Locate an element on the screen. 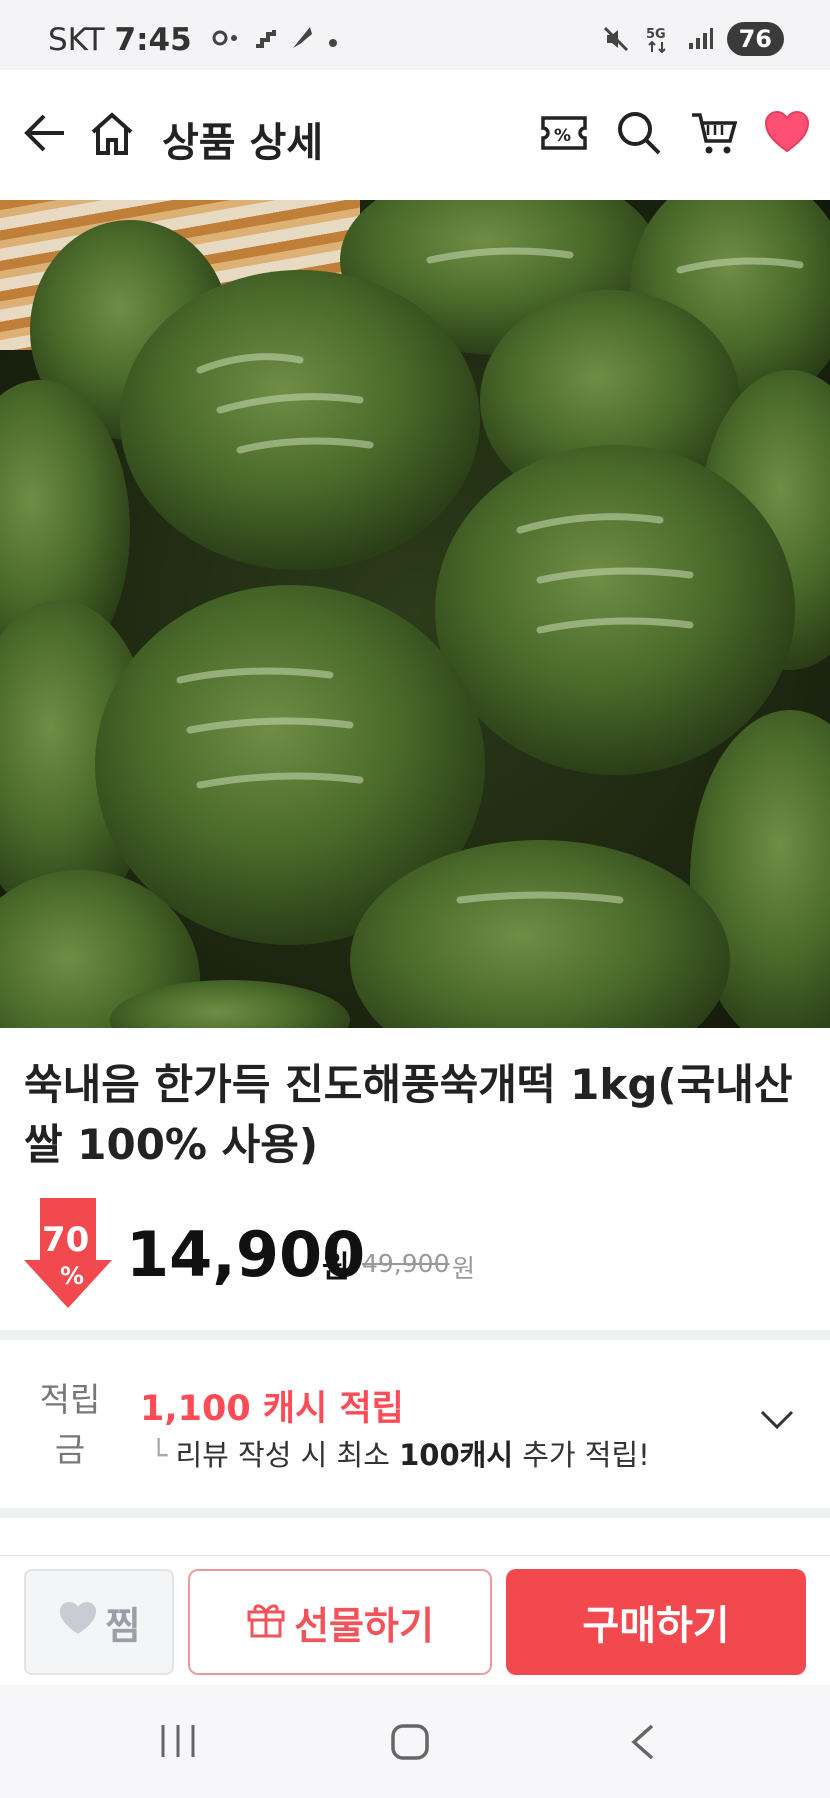  product-title: 쑥내음 한가득 진도해풍쑥개떡 1kg(국내산 쌀 100% 사용) is located at coordinates (408, 1114).